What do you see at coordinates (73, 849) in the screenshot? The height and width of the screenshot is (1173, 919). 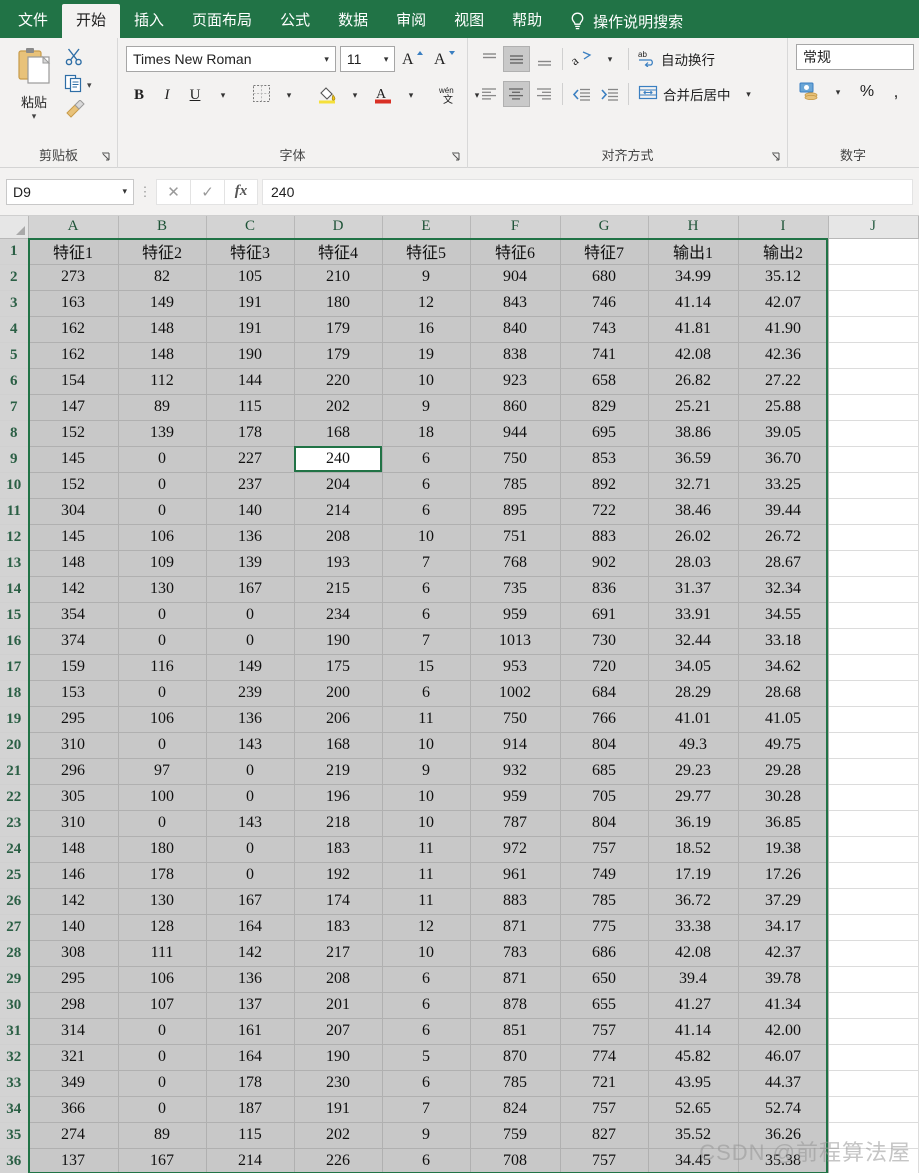 I see `cell-A24: 148` at bounding box center [73, 849].